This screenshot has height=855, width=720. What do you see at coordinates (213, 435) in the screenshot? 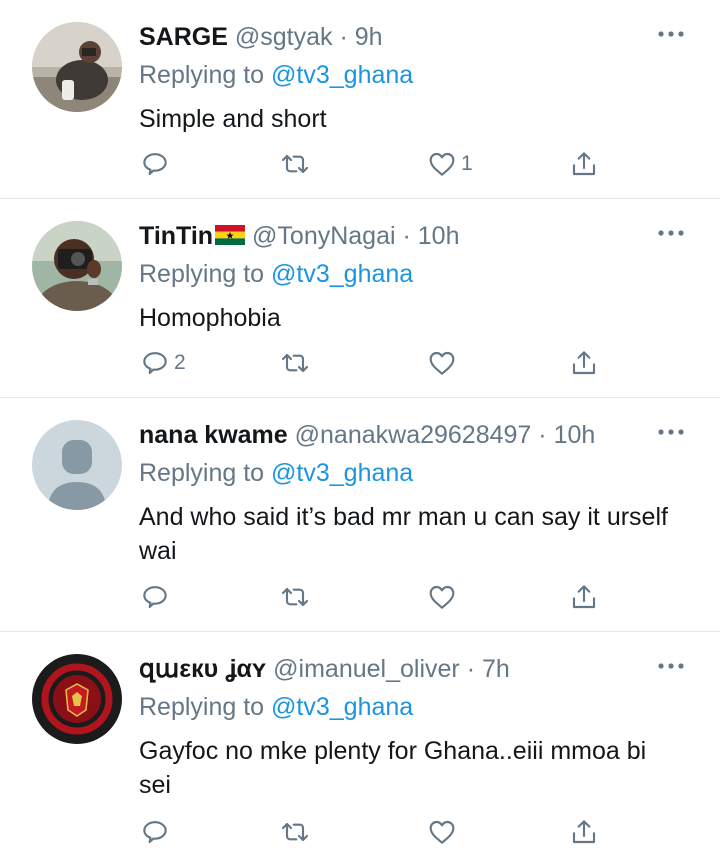
I see `display-name: nana kwame` at bounding box center [213, 435].